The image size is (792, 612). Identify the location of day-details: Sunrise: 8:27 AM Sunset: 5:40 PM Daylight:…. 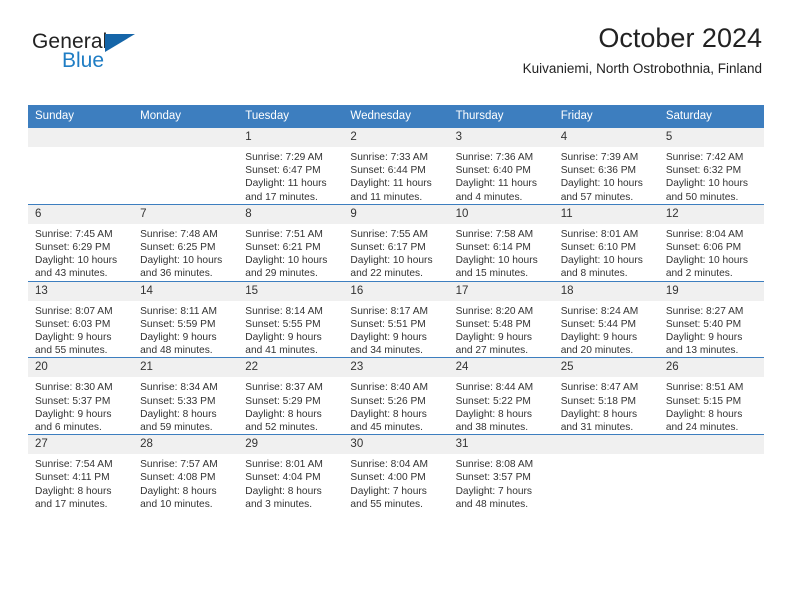
(711, 329).